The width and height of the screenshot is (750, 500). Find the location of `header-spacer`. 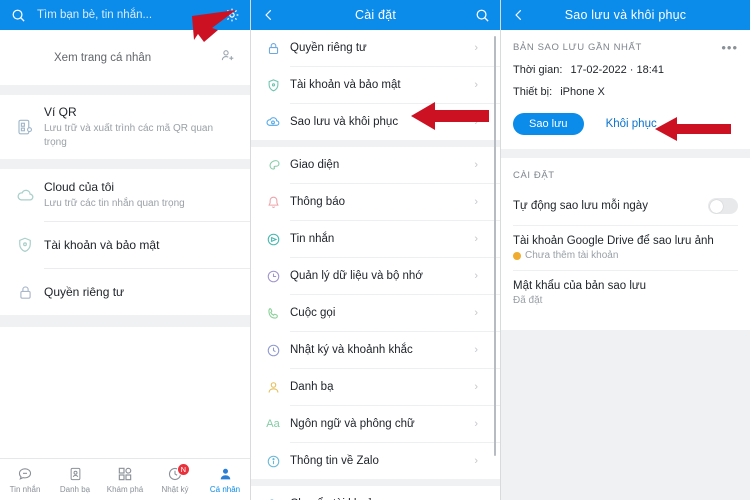

header-spacer is located at coordinates (732, 15).